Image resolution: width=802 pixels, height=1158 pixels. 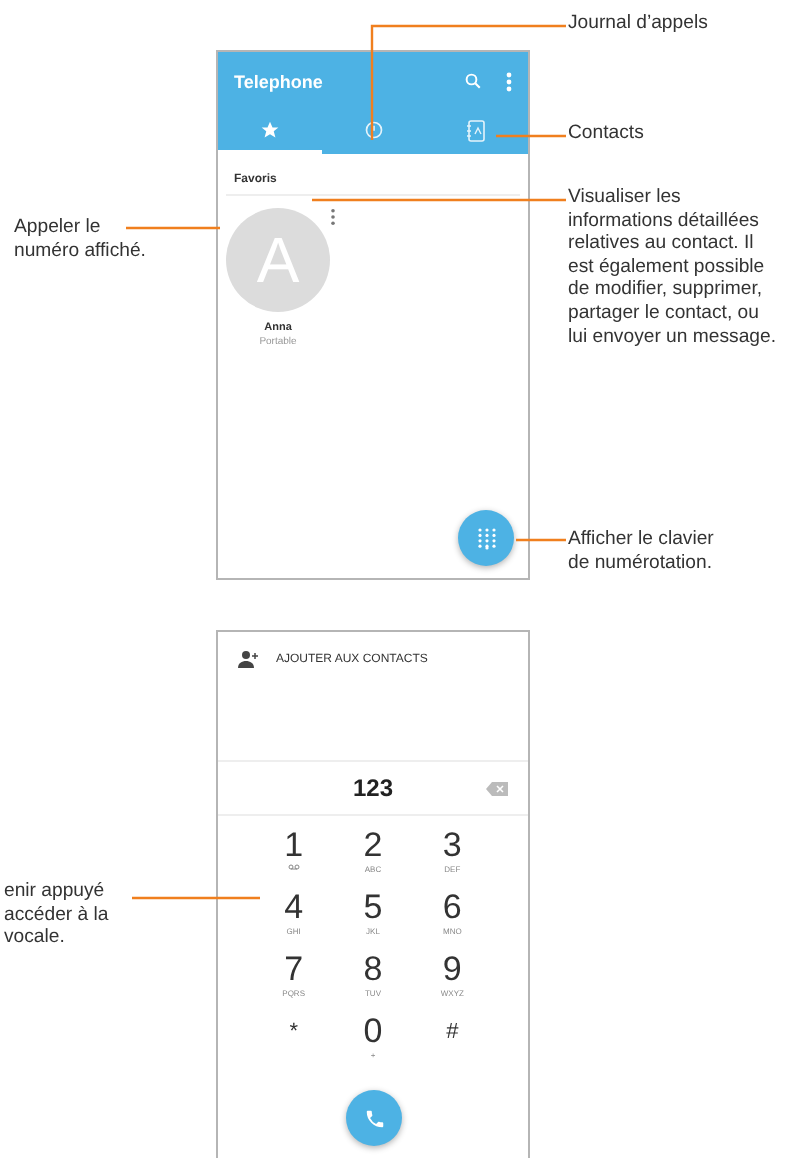 I want to click on callout-text: Afficher le clavier de numérotation., so click(x=641, y=551).